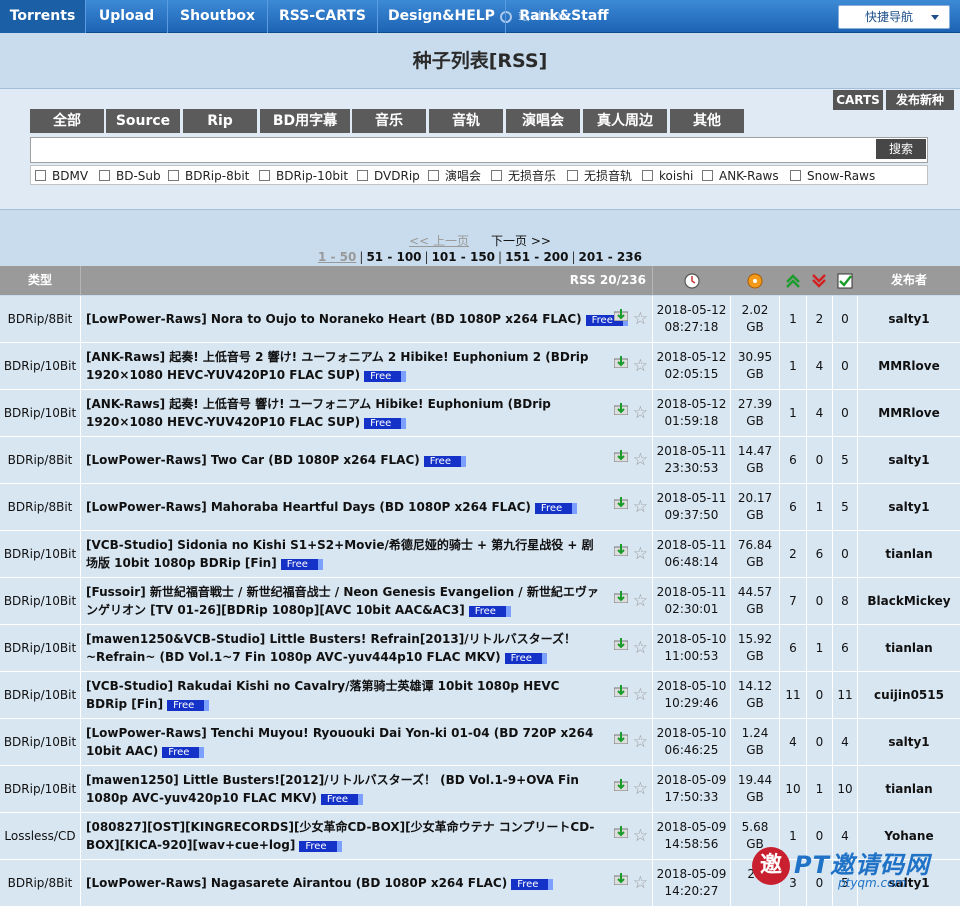 This screenshot has height=907, width=960. Describe the element at coordinates (625, 121) in the screenshot. I see `tab-live-action: 真人周边` at that location.